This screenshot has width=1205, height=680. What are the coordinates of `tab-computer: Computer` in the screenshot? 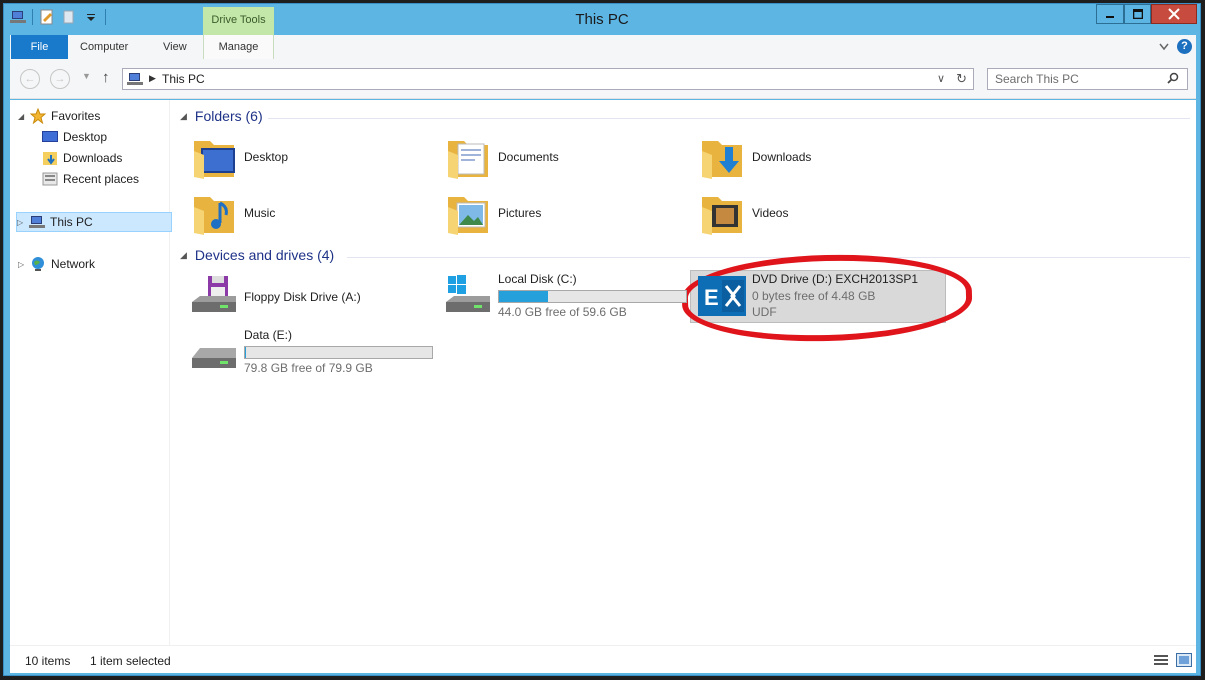 It's located at (104, 47).